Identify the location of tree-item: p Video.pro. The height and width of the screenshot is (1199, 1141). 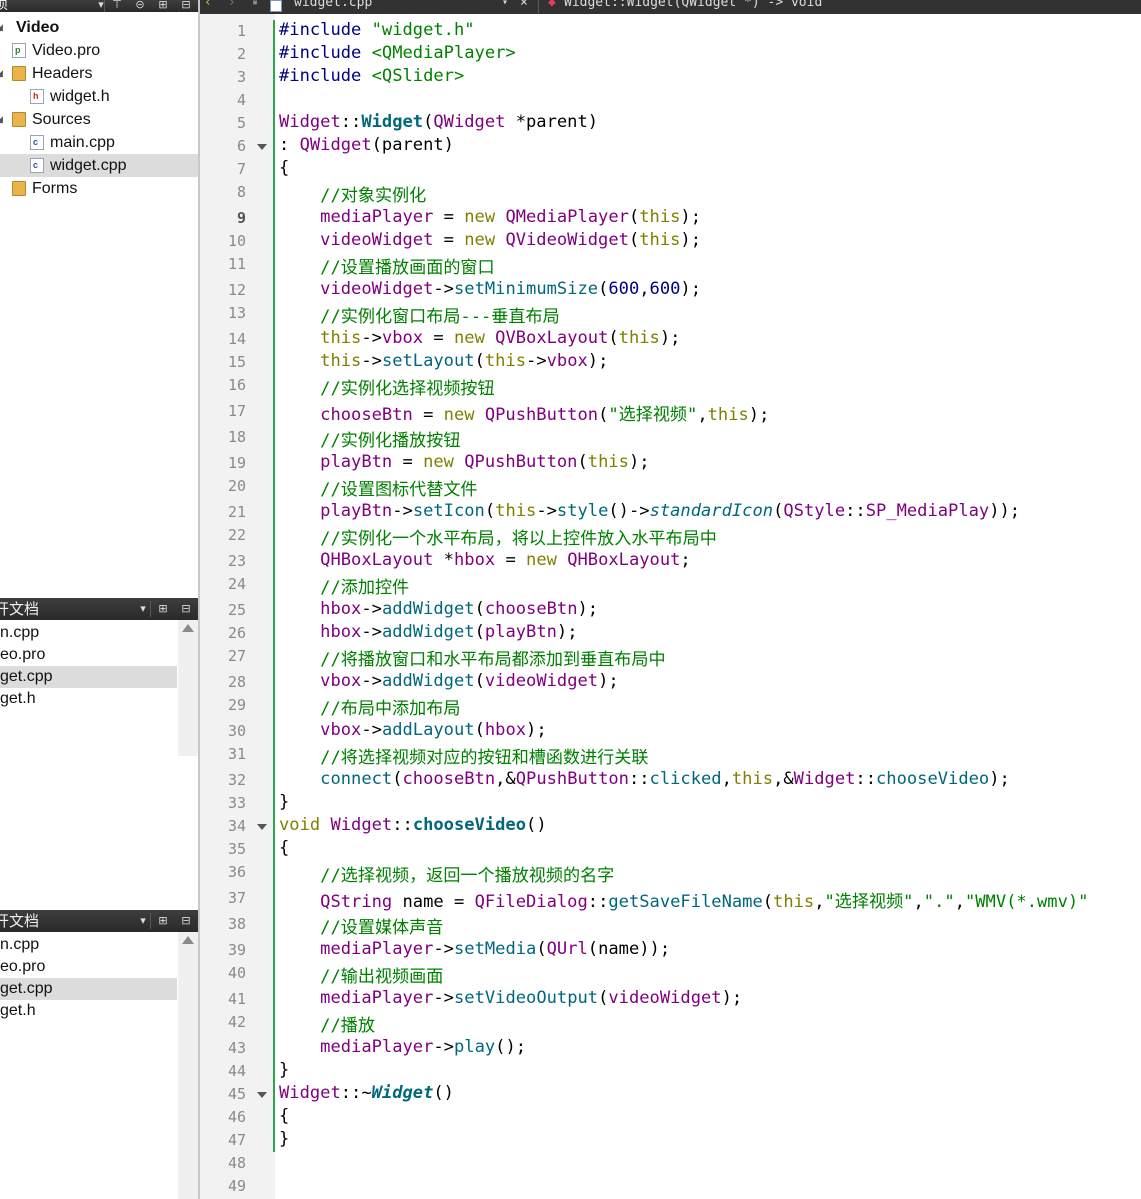
(99, 50).